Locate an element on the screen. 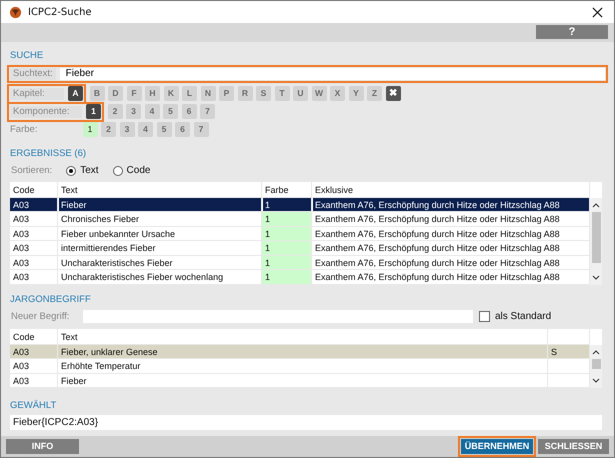  table-cell: S is located at coordinates (568, 351).